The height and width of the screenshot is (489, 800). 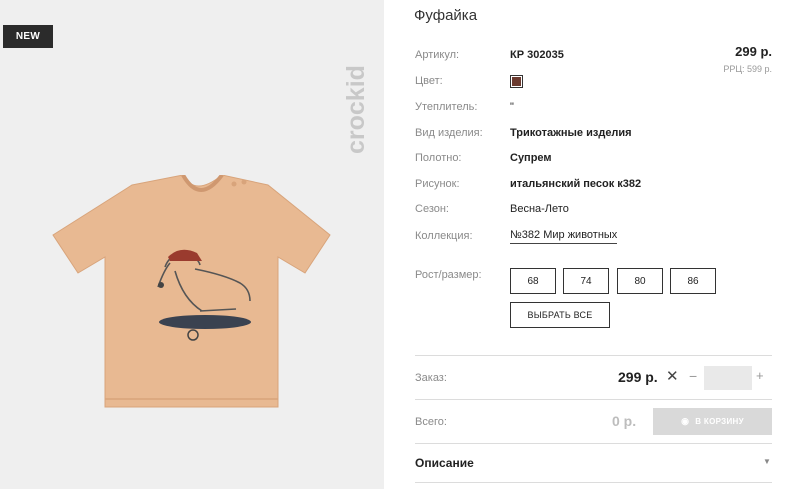 I want to click on order-label: Заказ:, so click(x=431, y=378).